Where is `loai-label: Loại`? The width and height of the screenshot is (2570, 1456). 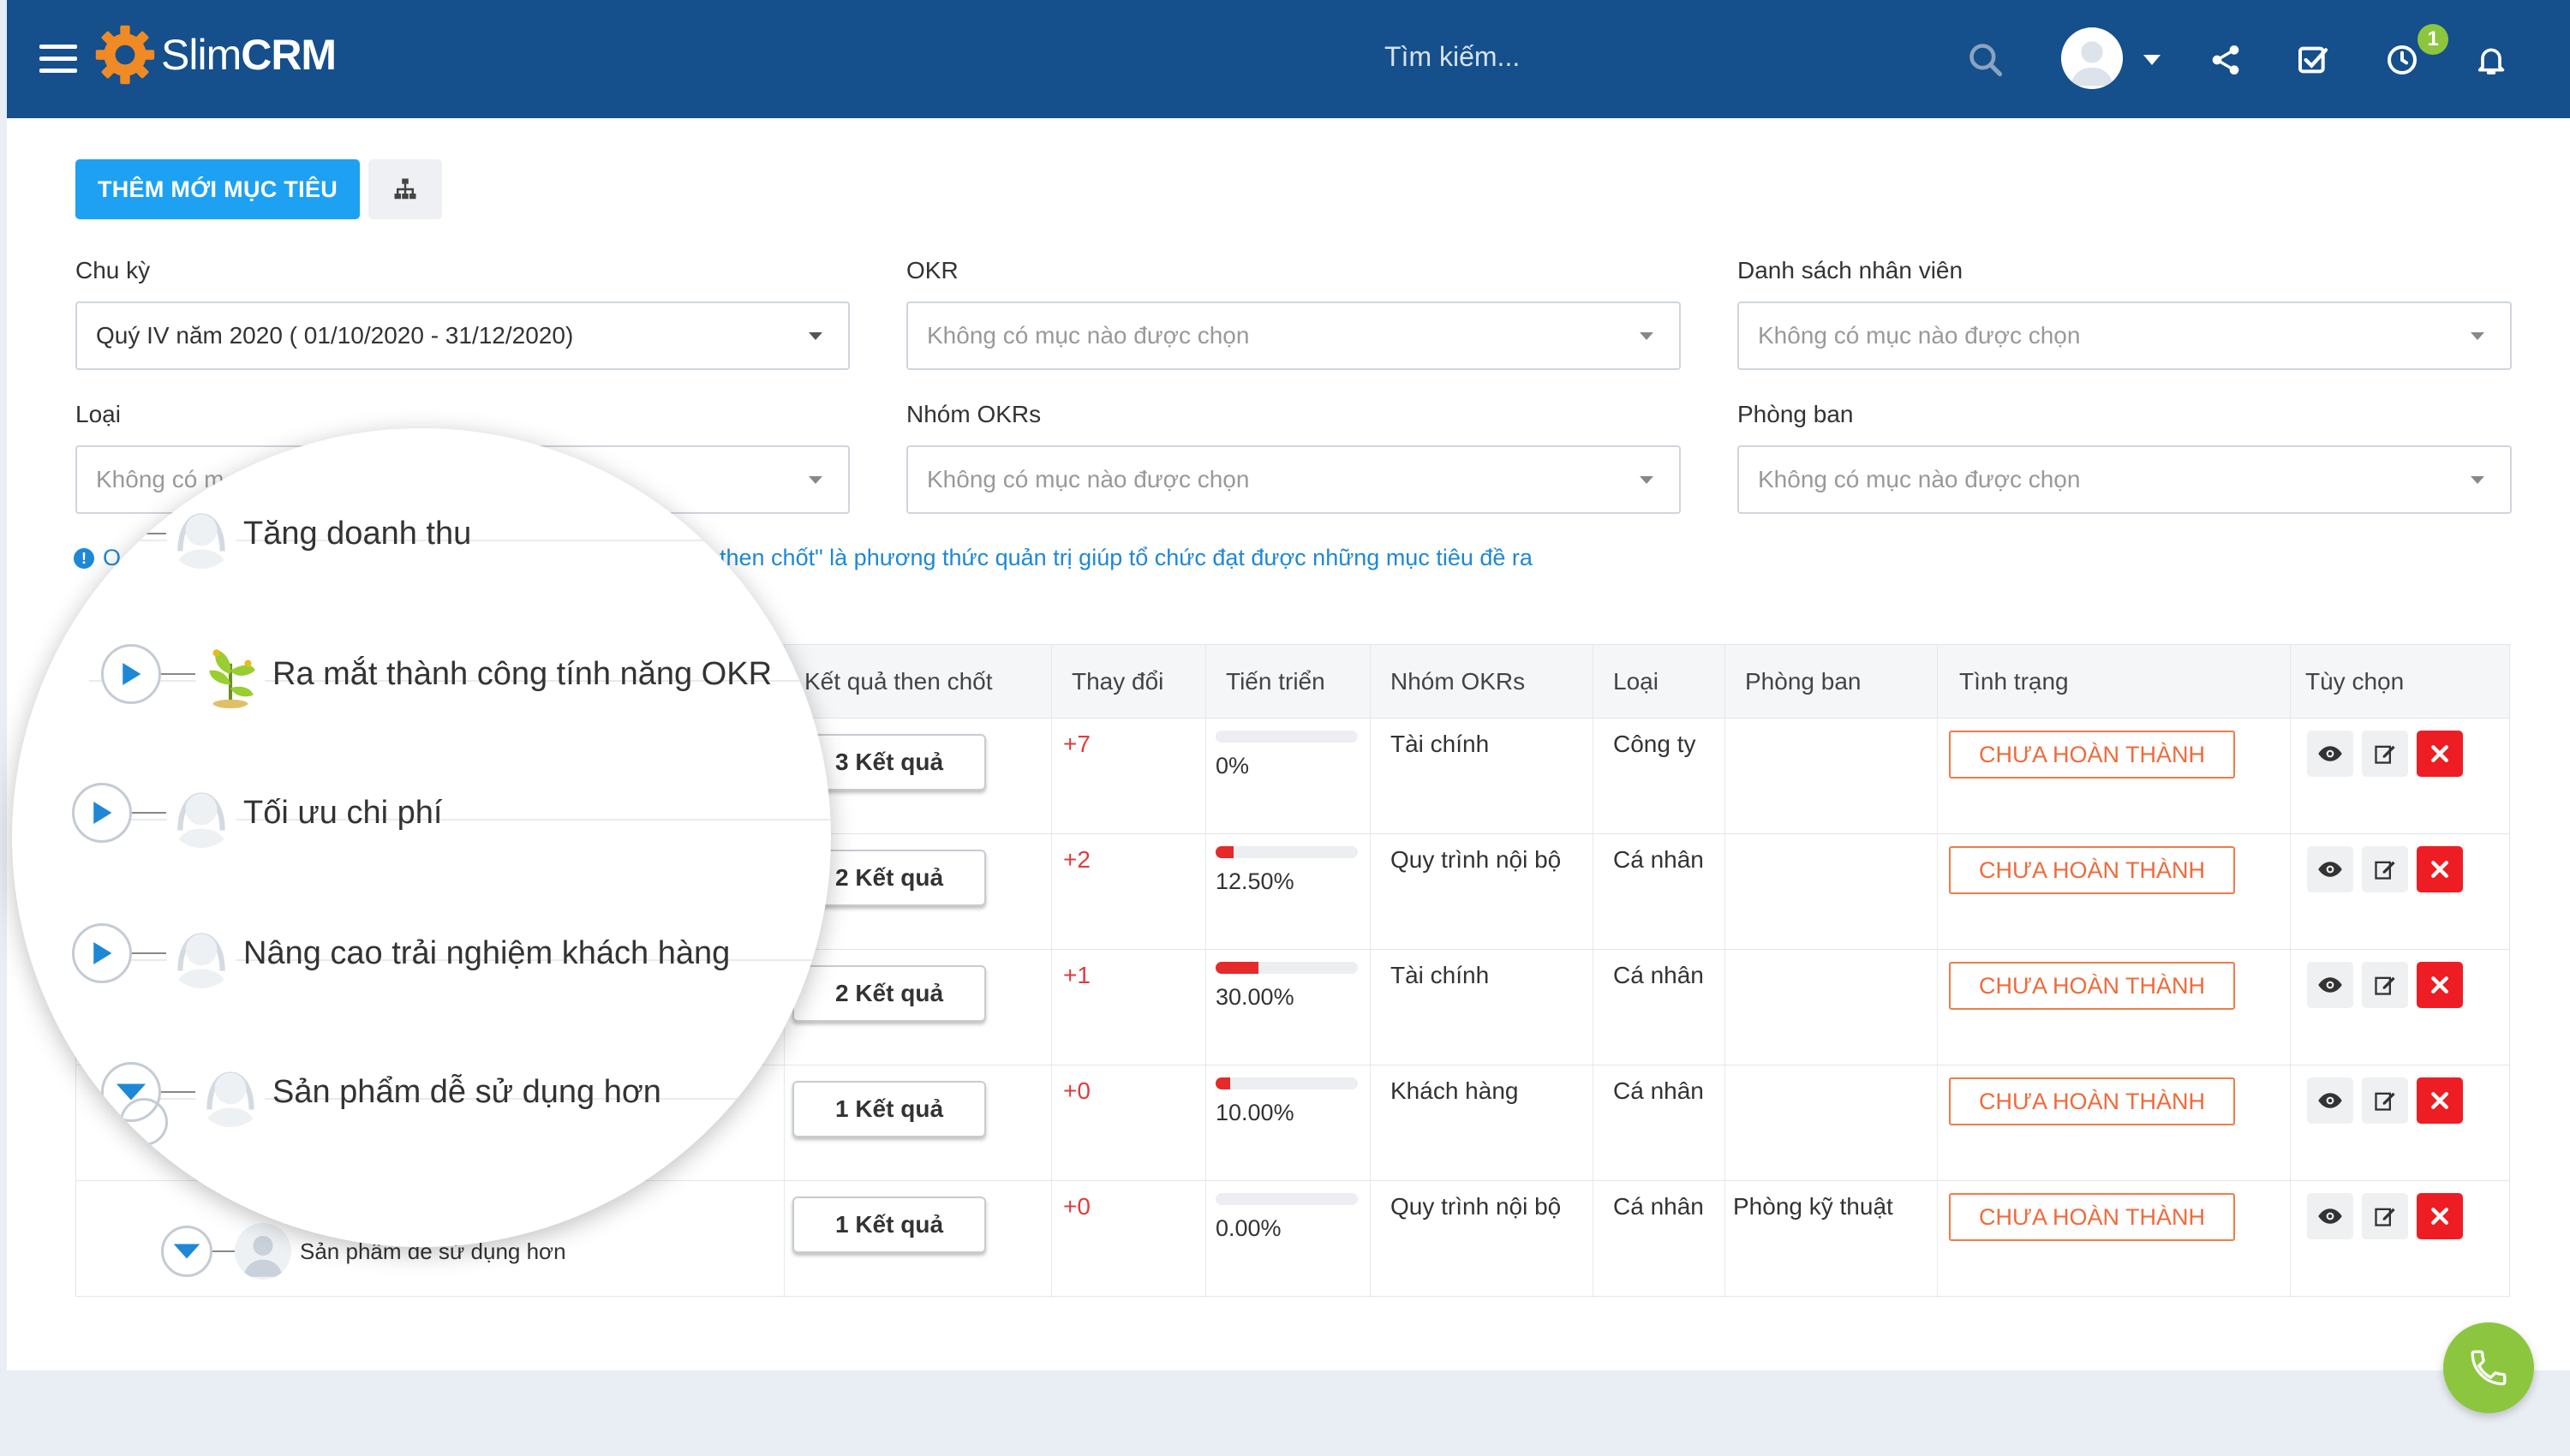 loai-label: Loại is located at coordinates (98, 414).